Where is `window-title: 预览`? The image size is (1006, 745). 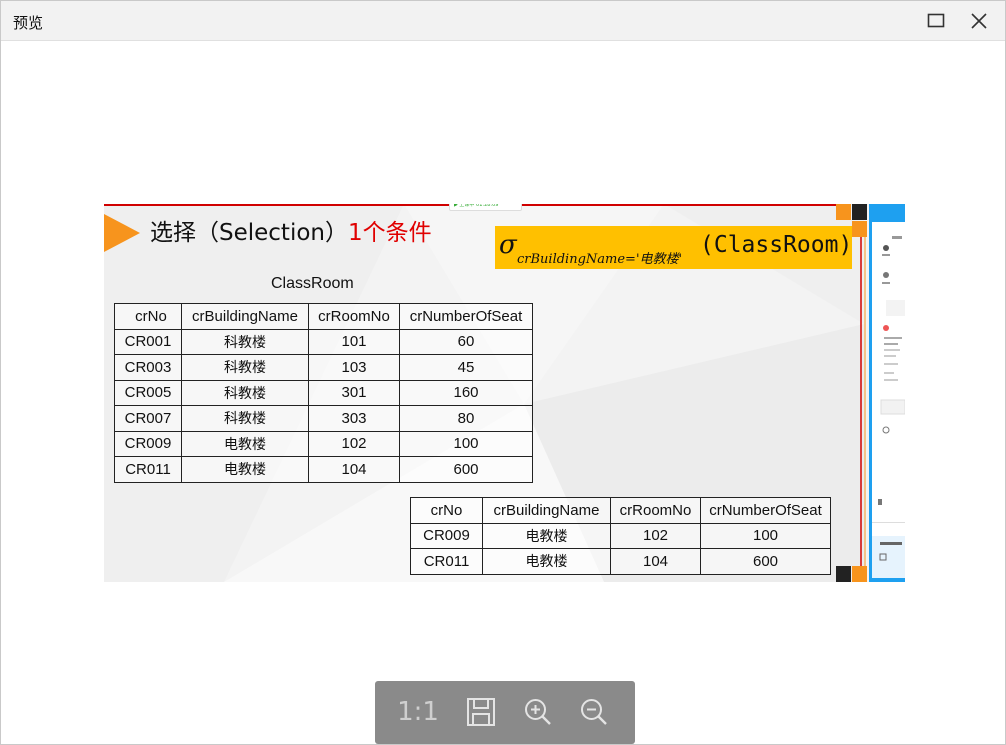 window-title: 预览 is located at coordinates (28, 23).